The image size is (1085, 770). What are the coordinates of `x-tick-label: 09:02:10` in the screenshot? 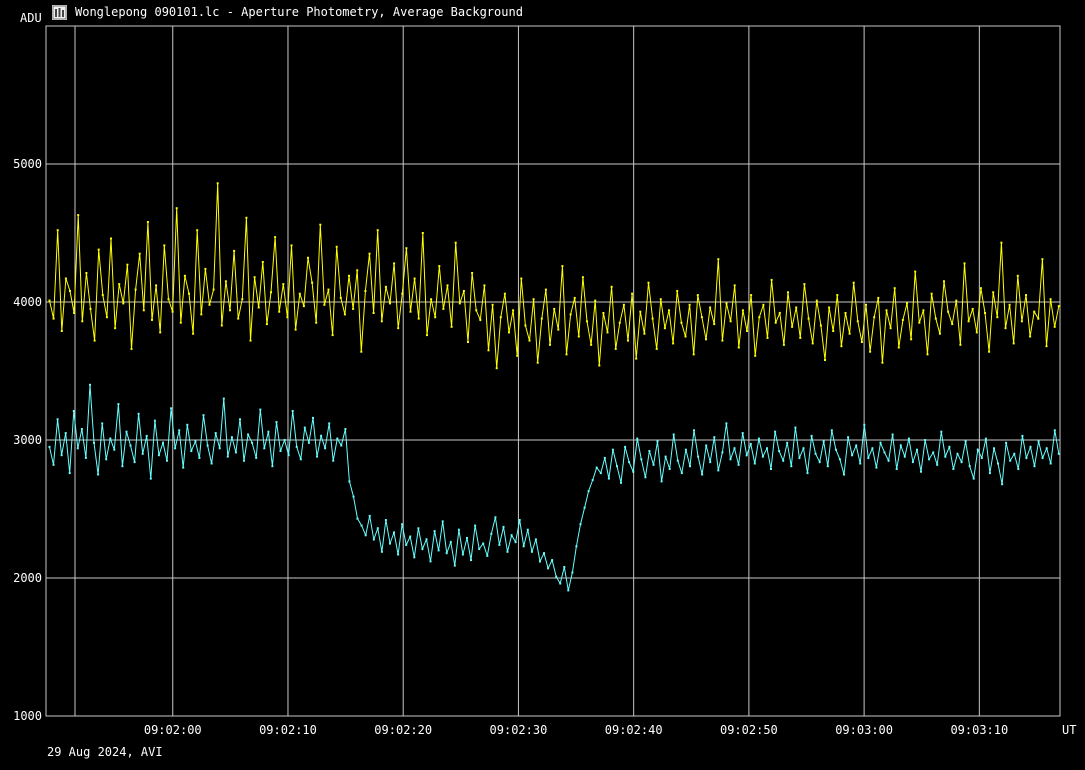 It's located at (288, 730).